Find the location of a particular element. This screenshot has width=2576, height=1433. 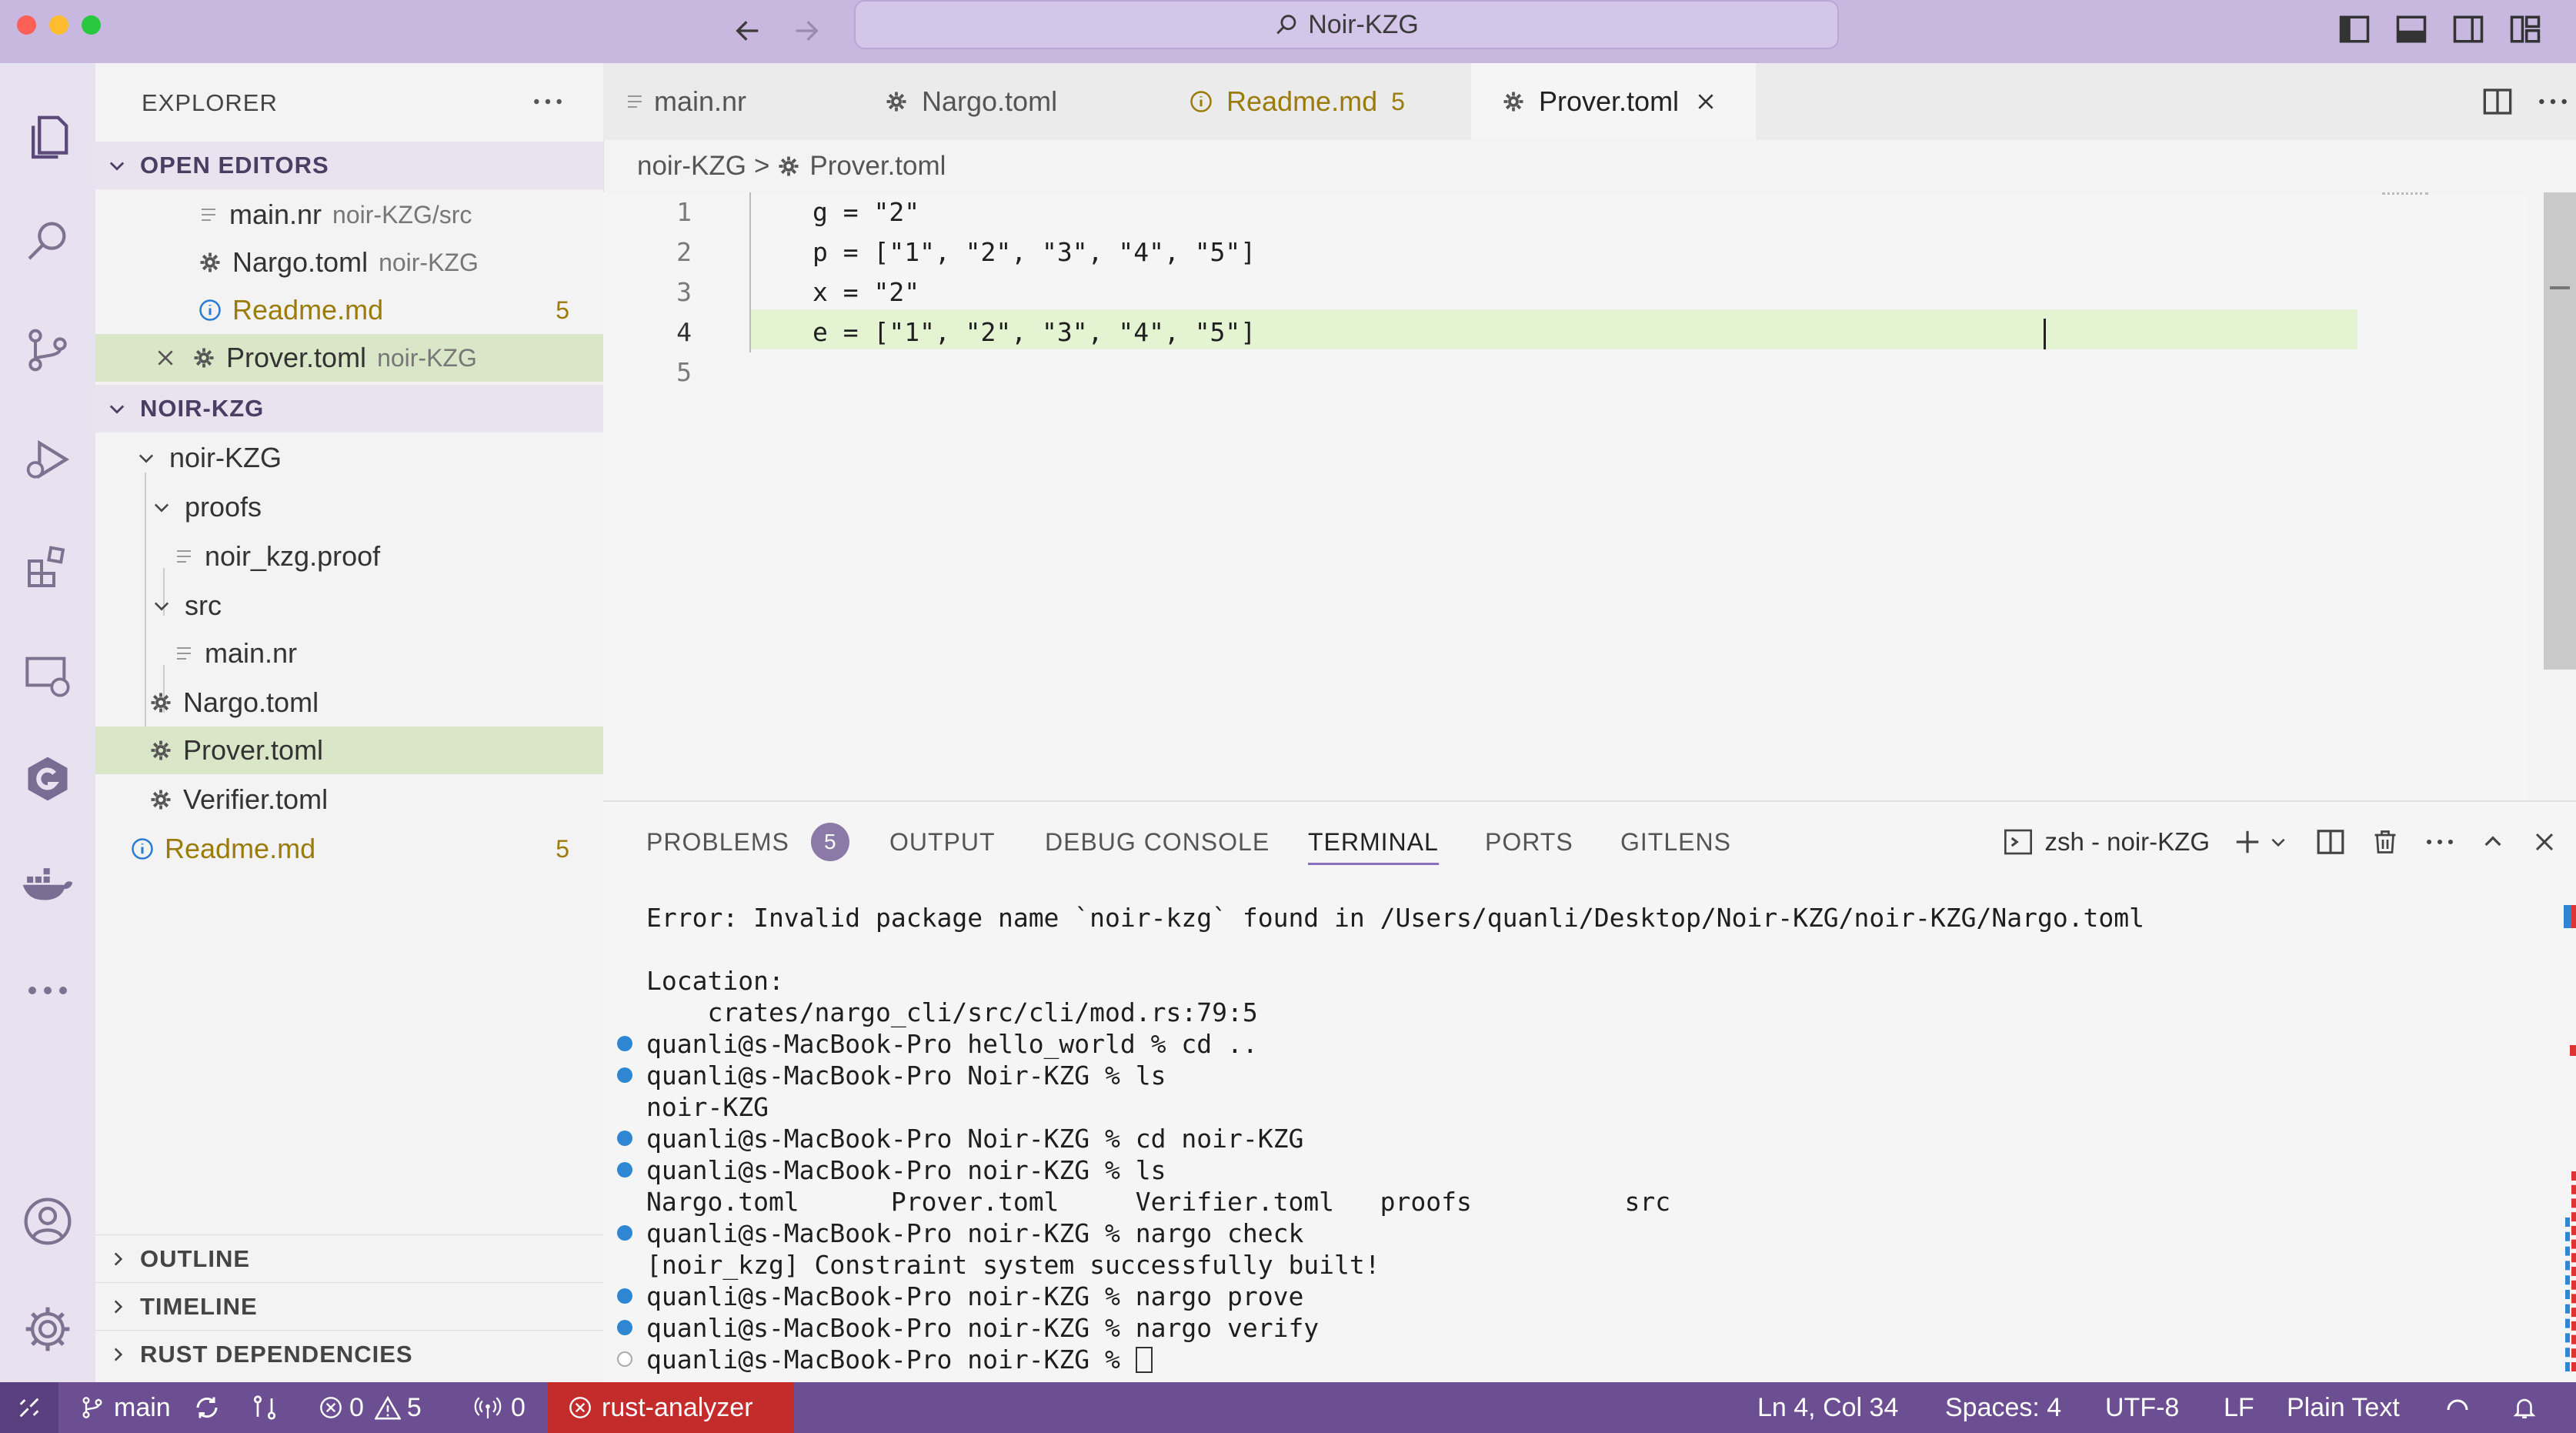

accounts-icon is located at coordinates (48, 1221).